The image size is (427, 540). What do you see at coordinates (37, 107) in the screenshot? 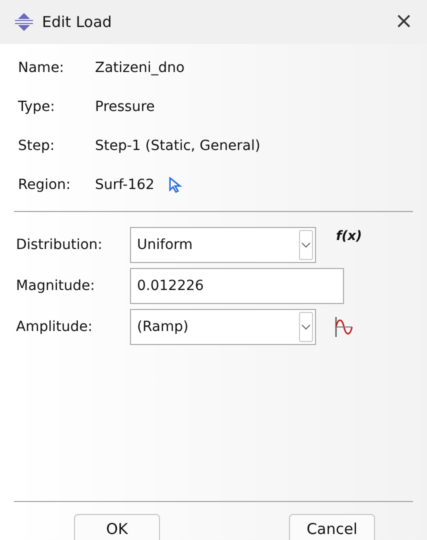
I see `field-label: Type:` at bounding box center [37, 107].